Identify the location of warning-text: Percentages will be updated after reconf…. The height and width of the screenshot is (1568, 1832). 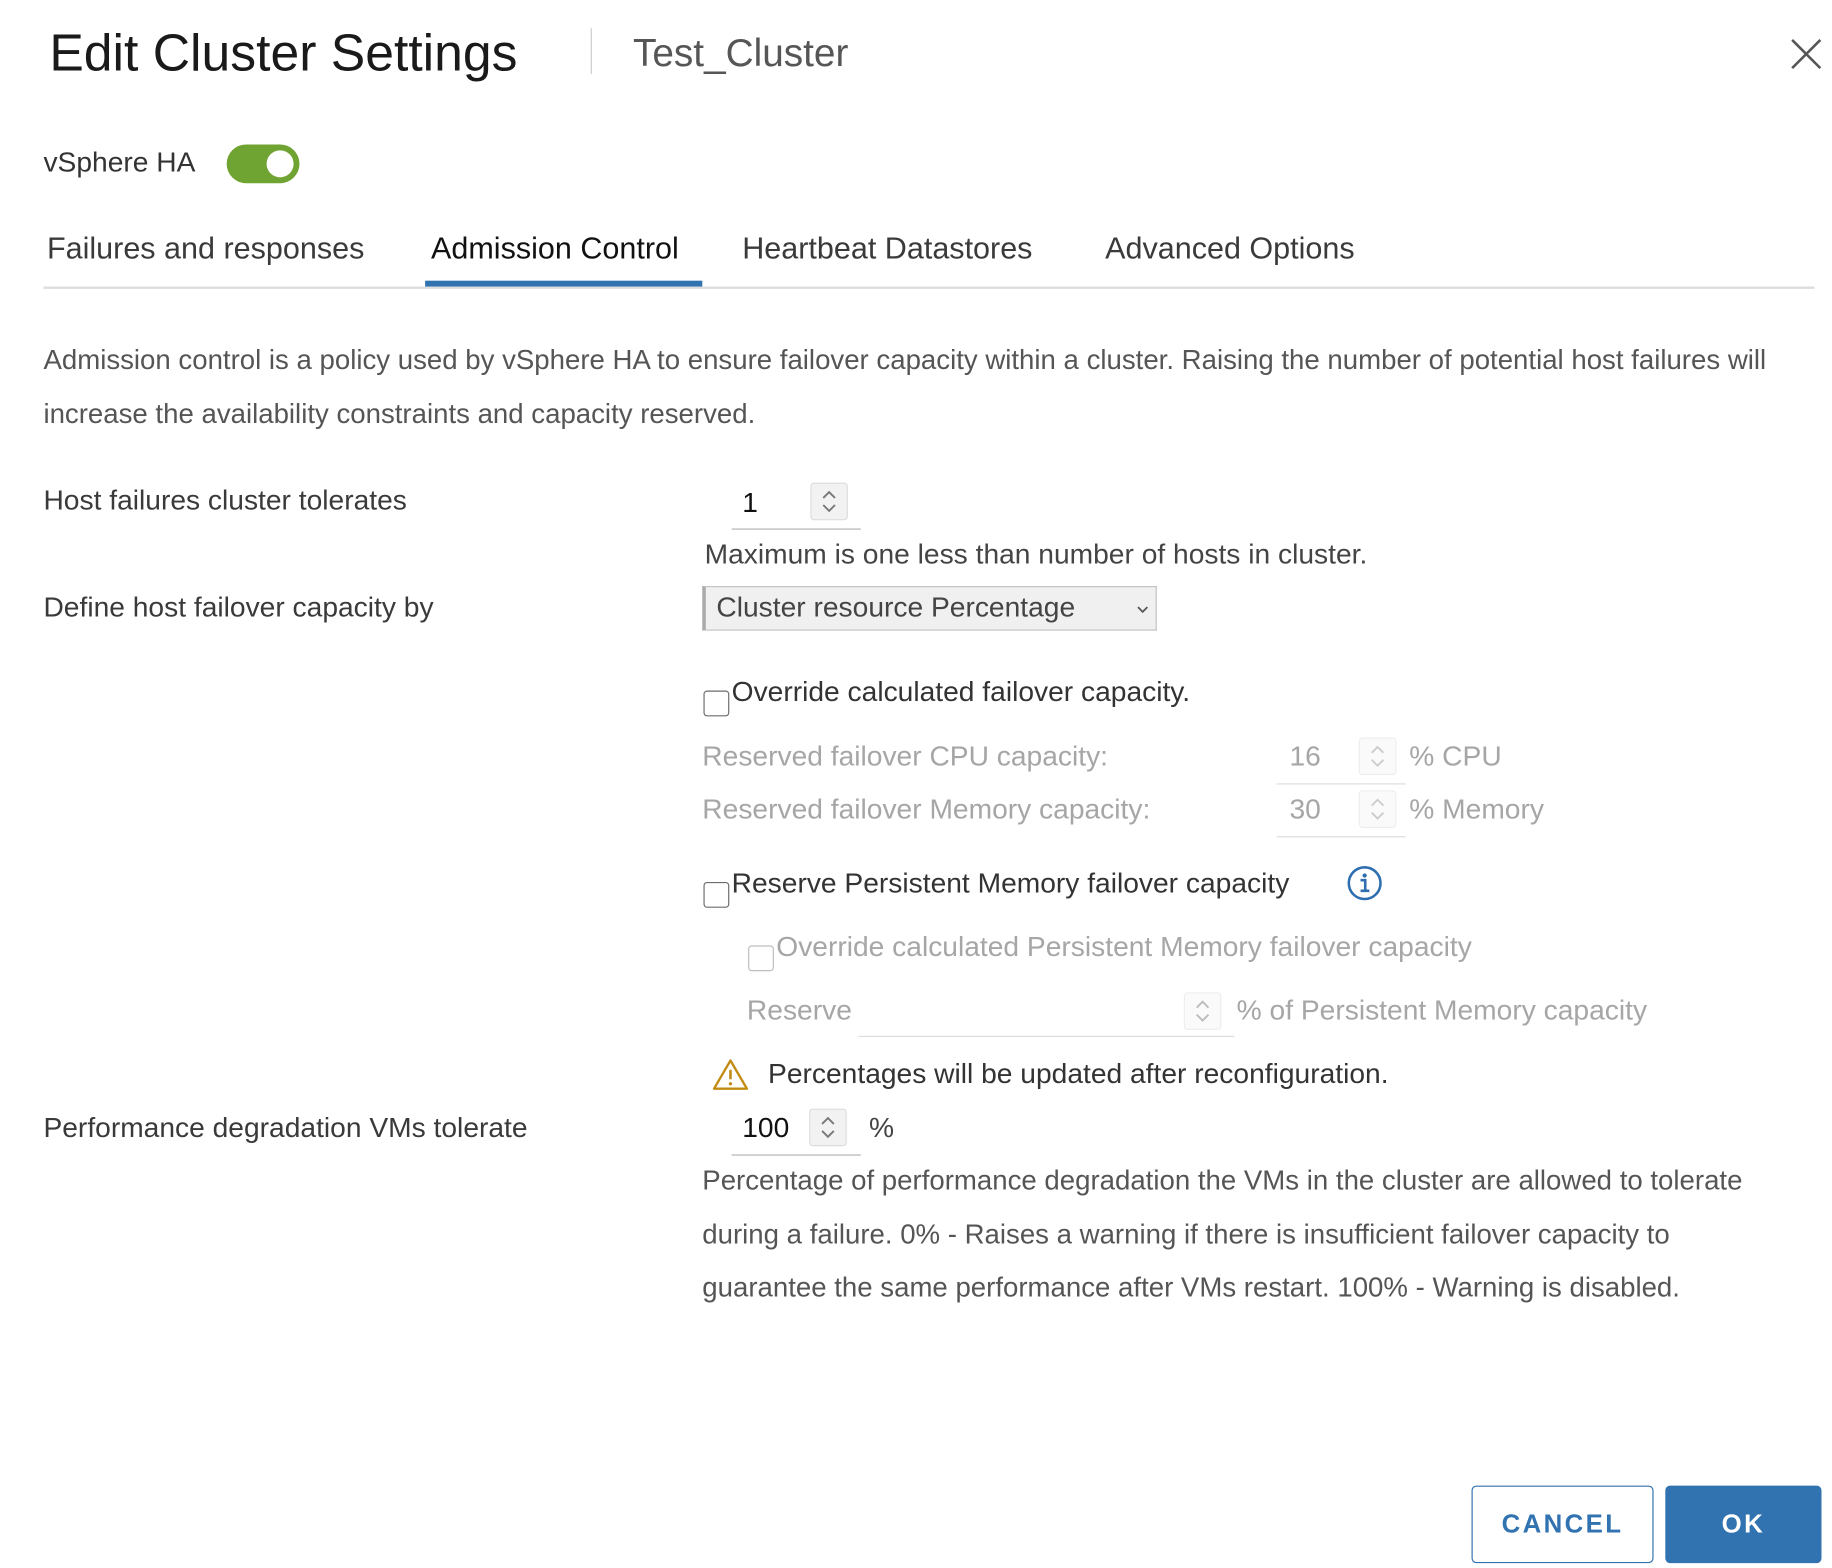
(1078, 1074).